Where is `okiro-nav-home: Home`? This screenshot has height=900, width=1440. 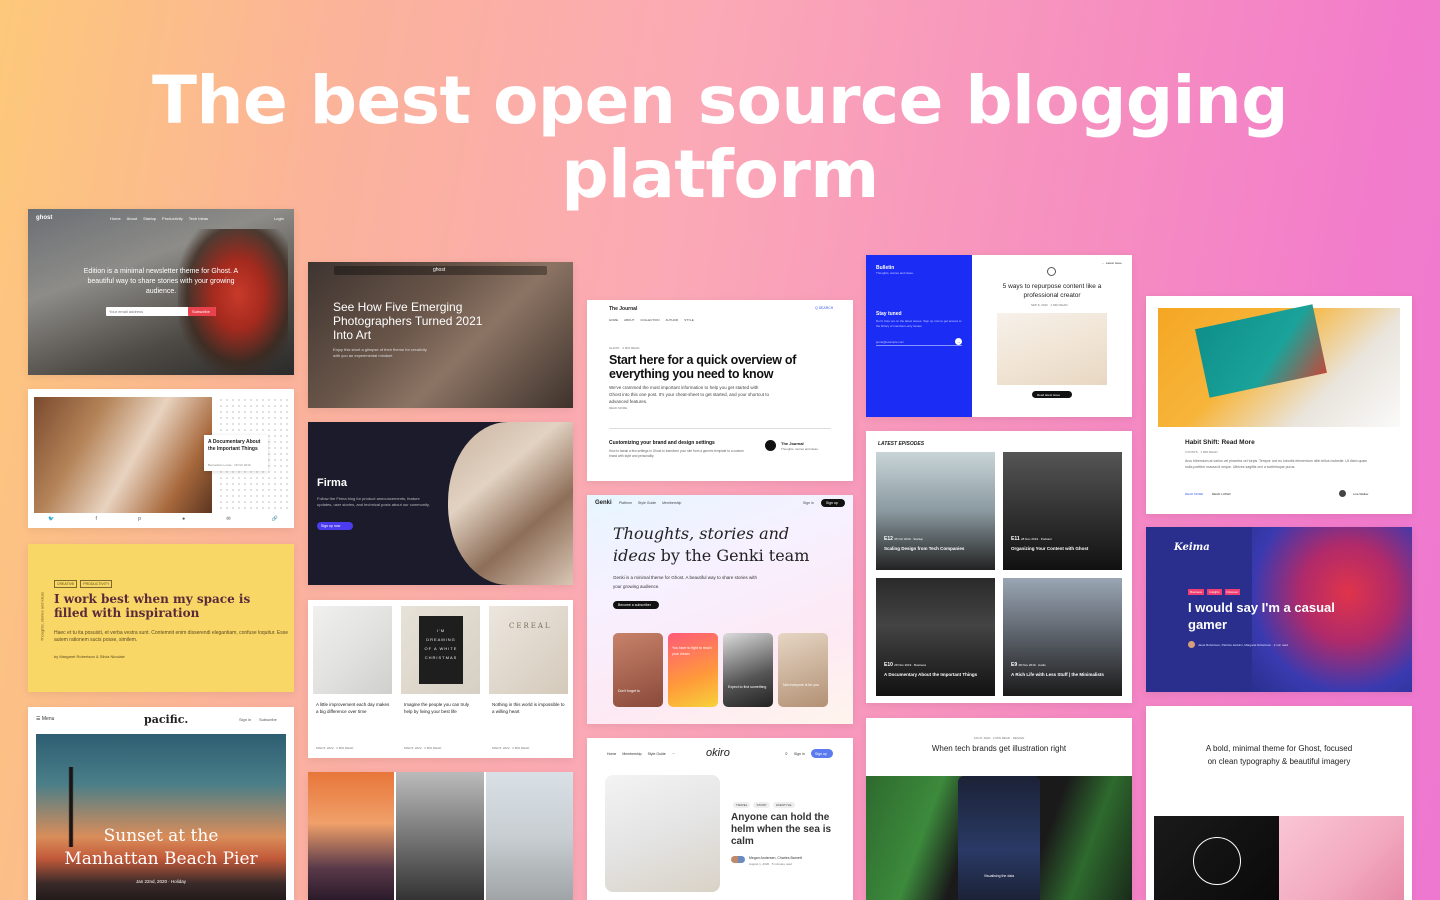
okiro-nav-home: Home is located at coordinates (611, 754).